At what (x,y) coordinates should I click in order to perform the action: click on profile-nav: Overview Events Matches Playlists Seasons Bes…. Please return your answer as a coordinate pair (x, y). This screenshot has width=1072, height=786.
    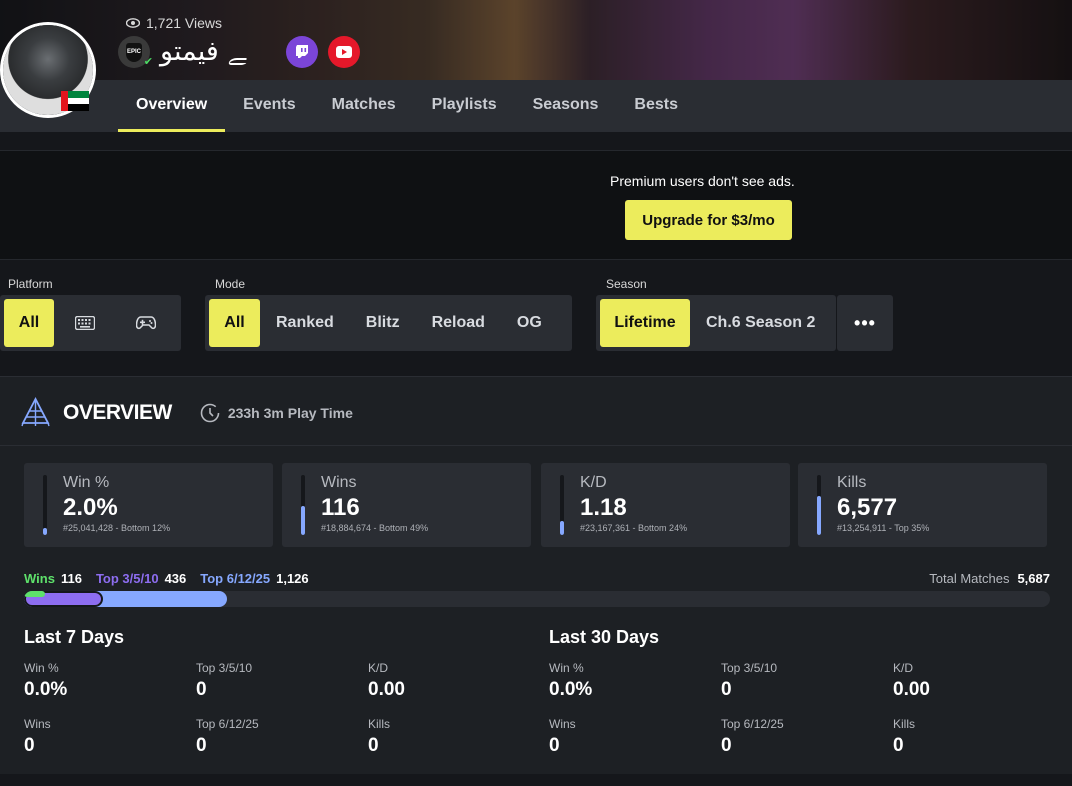
    Looking at the image, I should click on (536, 106).